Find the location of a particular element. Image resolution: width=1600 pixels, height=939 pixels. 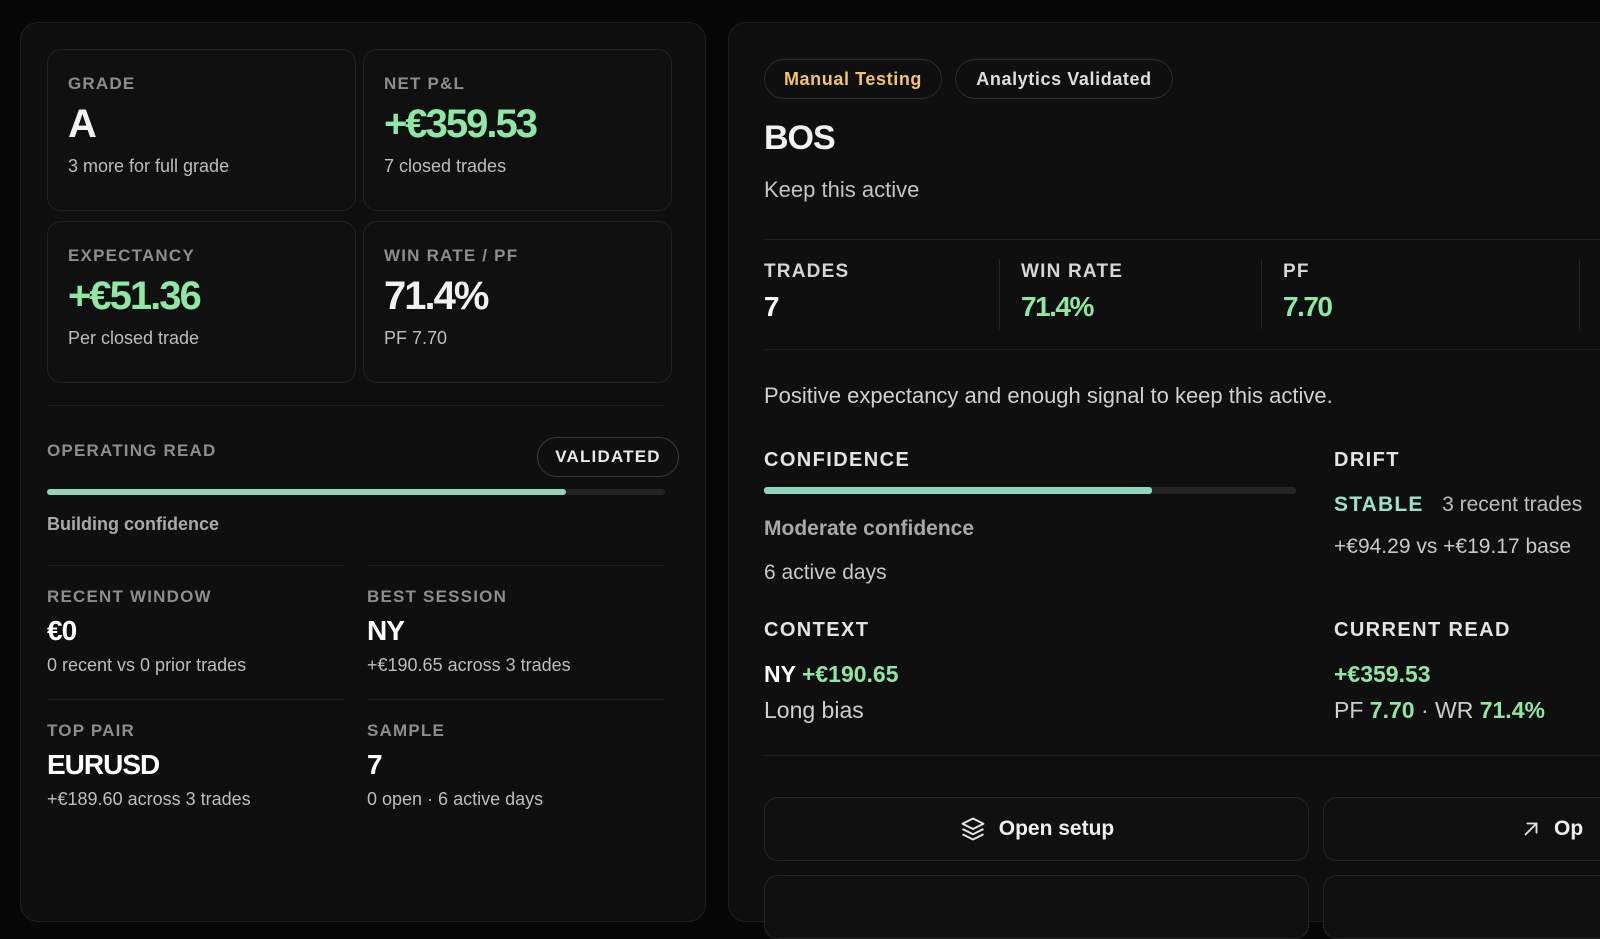

win-rate-pf-value: 71.4% is located at coordinates (436, 296).